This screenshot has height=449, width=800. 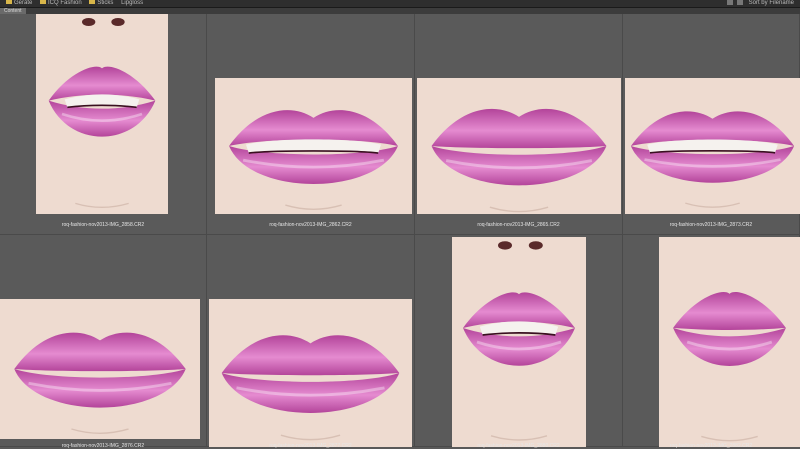 What do you see at coordinates (310, 225) in the screenshot?
I see `thumbnail-filename: roq-fashion-nov2013-IMG_2862.CR2` at bounding box center [310, 225].